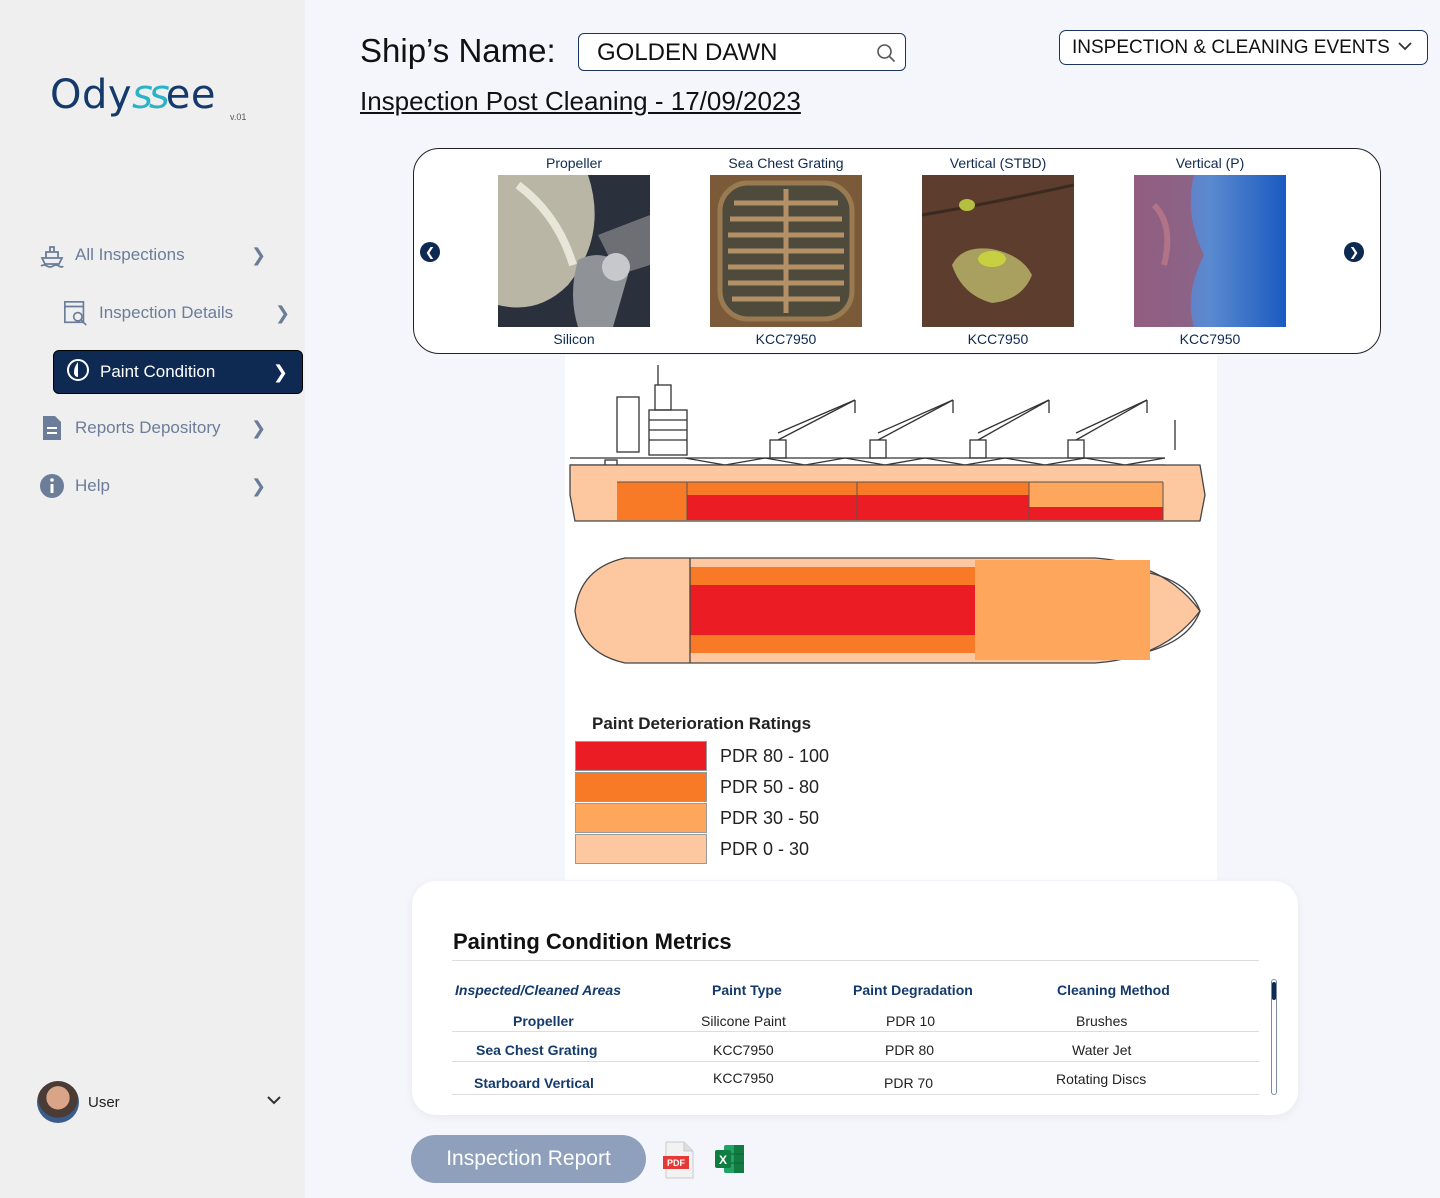 The height and width of the screenshot is (1198, 1440). What do you see at coordinates (537, 1050) in the screenshot?
I see `table-cell: Sea Chest Grating` at bounding box center [537, 1050].